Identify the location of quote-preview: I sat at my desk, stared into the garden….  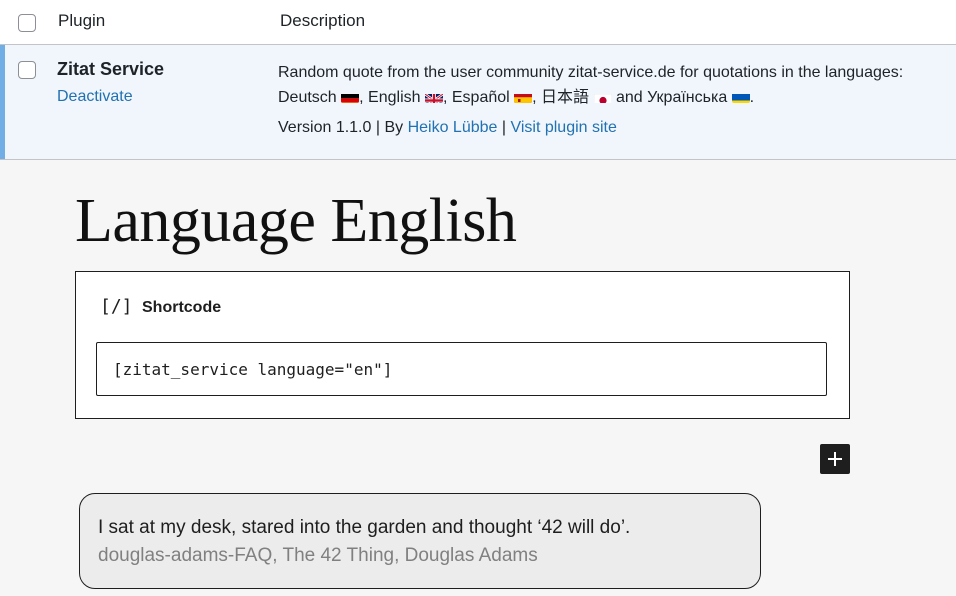
(420, 541).